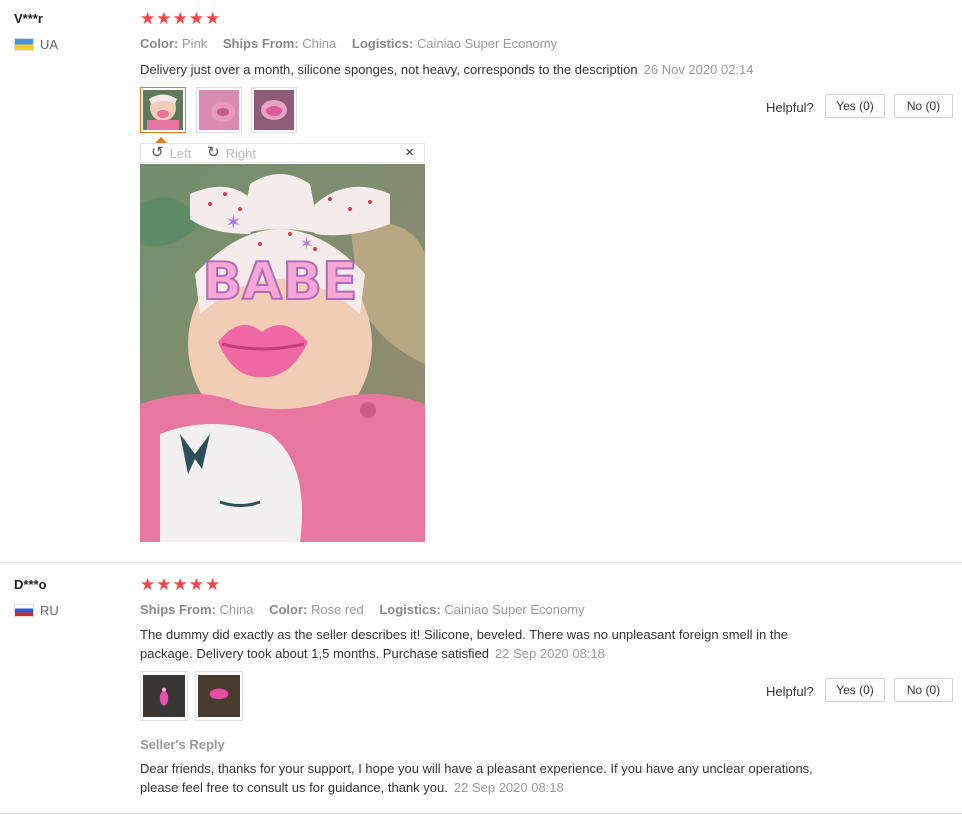 The image size is (962, 815). I want to click on rotate-right-button: ↻ Right, so click(231, 153).